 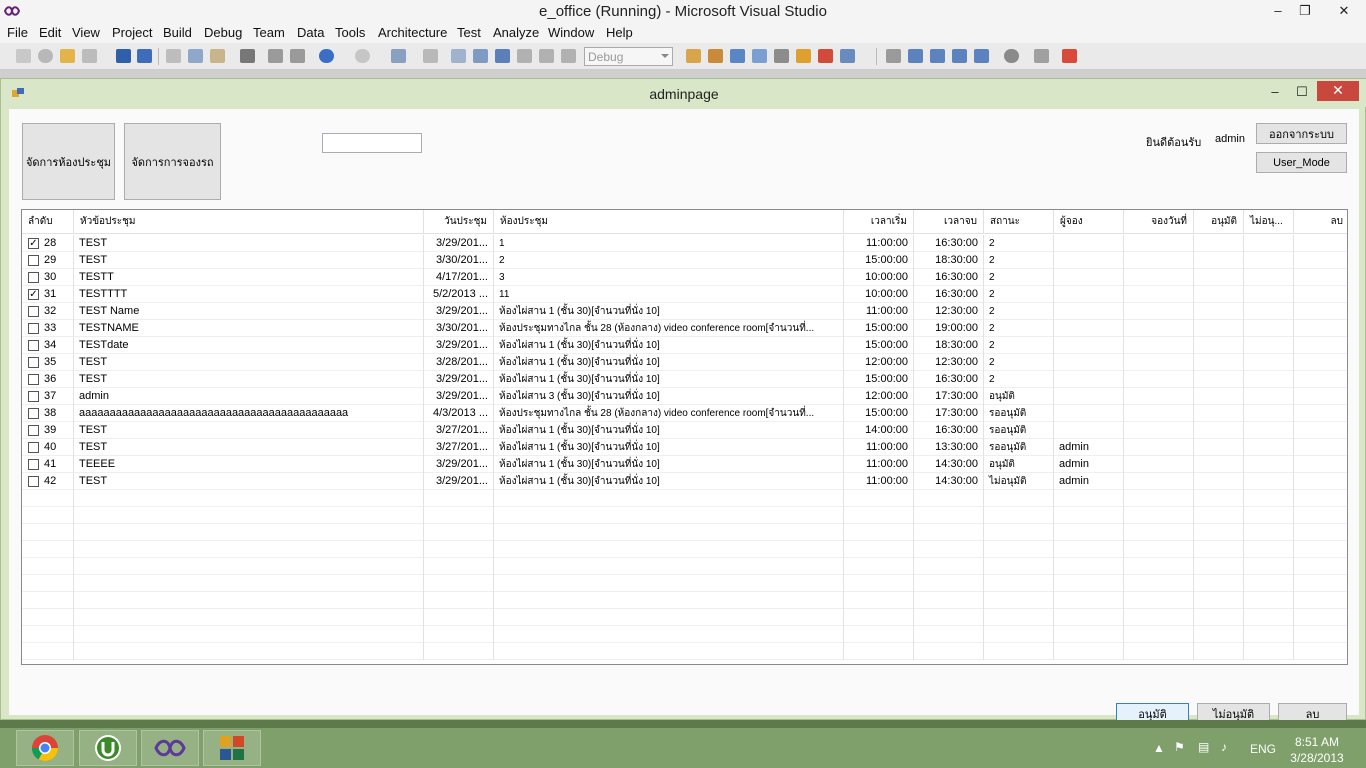 What do you see at coordinates (516, 32) in the screenshot?
I see `menu-analyze: Analyze` at bounding box center [516, 32].